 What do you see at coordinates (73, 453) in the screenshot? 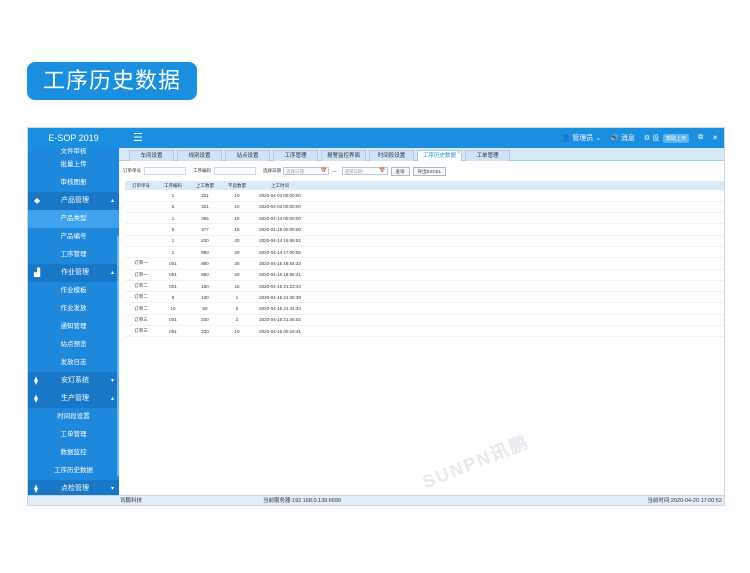
I see `sidebar-item-data-monitor: 数据监控` at bounding box center [73, 453].